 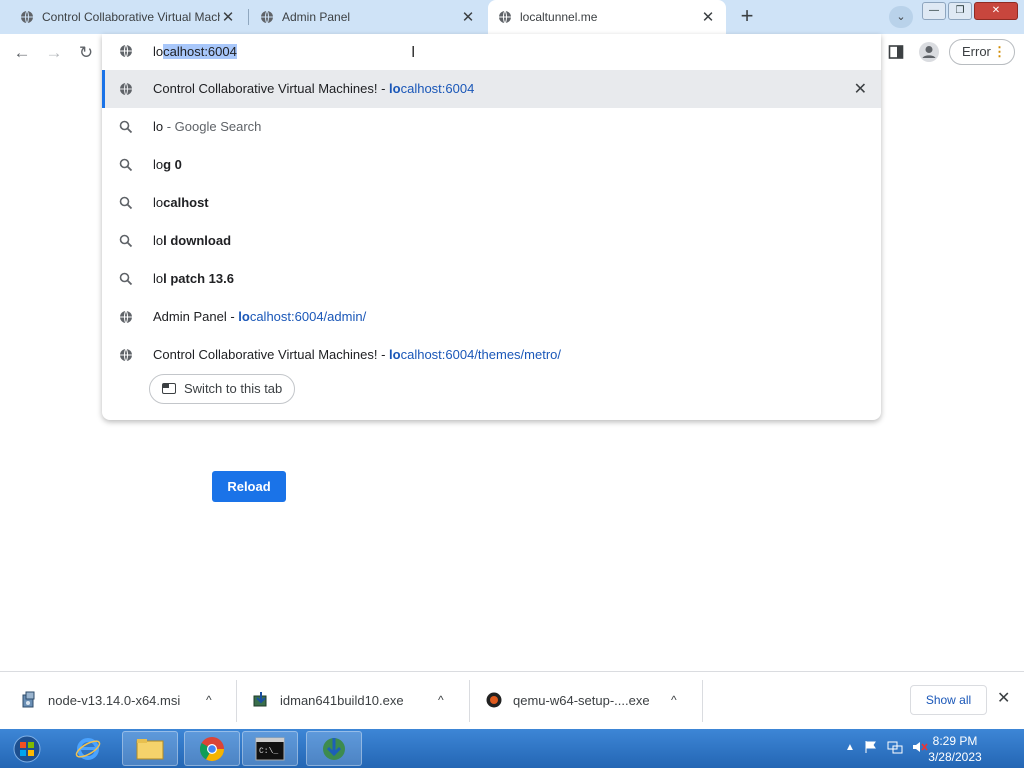 What do you see at coordinates (491, 165) in the screenshot?
I see `suggestion-search: log 0` at bounding box center [491, 165].